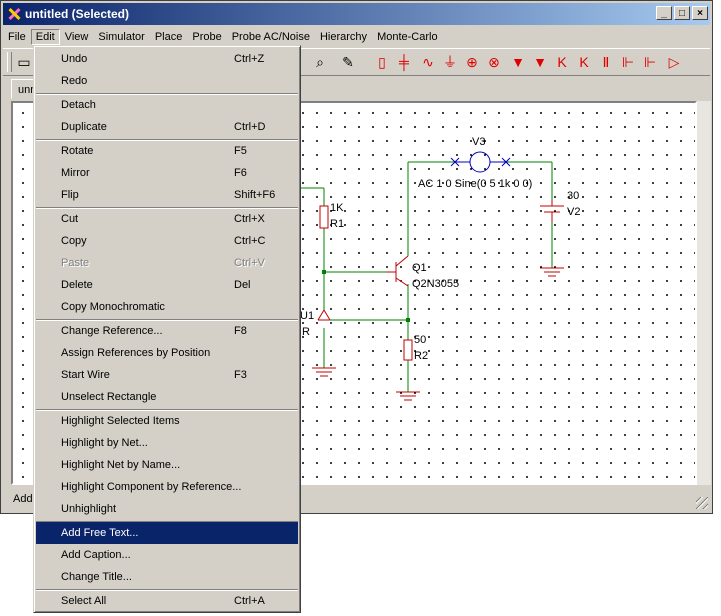 The height and width of the screenshot is (616, 721). I want to click on menu-monte-carlo: Monte-Carlo, so click(407, 37).